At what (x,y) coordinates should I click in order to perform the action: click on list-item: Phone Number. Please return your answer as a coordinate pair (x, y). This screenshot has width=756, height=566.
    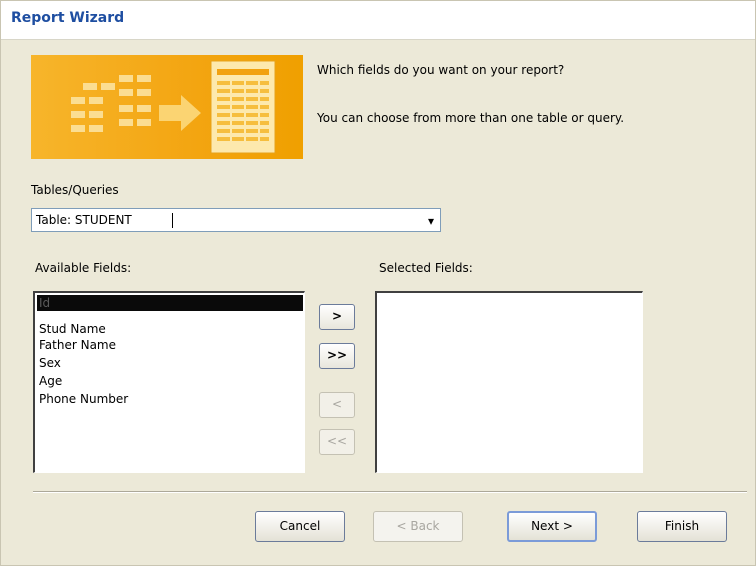
    Looking at the image, I should click on (170, 399).